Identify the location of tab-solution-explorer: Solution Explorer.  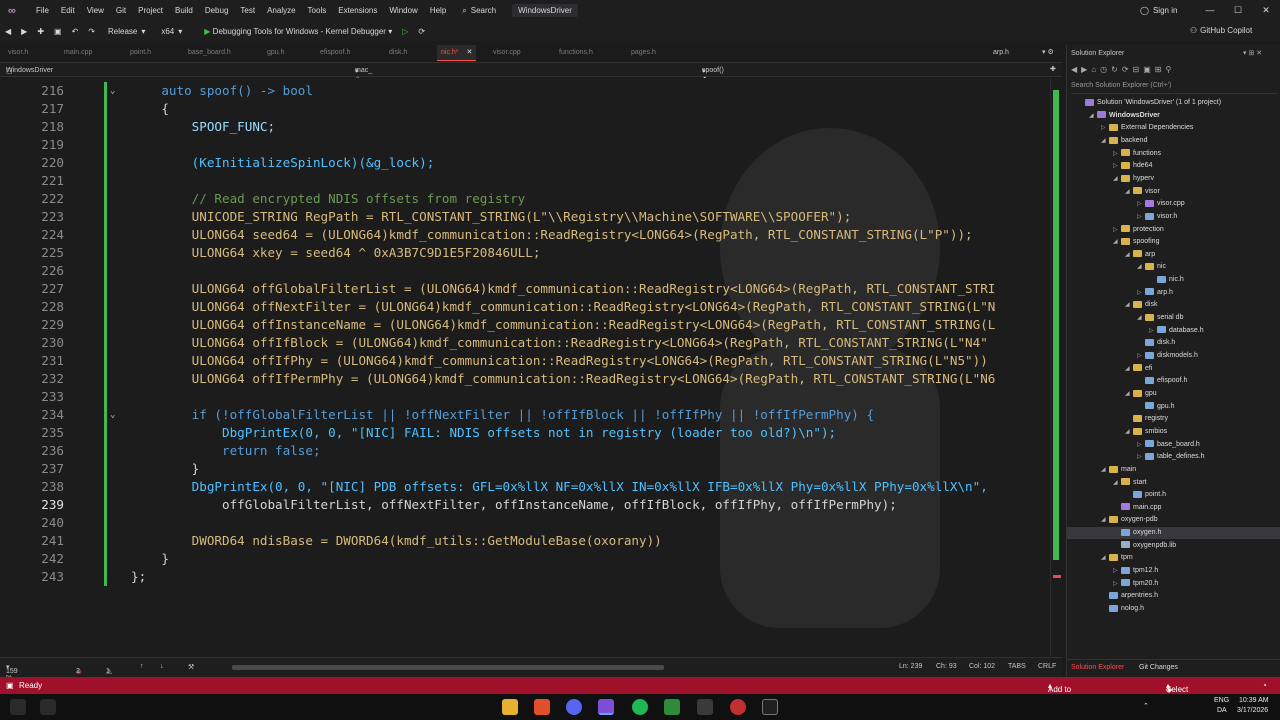
(1097, 667).